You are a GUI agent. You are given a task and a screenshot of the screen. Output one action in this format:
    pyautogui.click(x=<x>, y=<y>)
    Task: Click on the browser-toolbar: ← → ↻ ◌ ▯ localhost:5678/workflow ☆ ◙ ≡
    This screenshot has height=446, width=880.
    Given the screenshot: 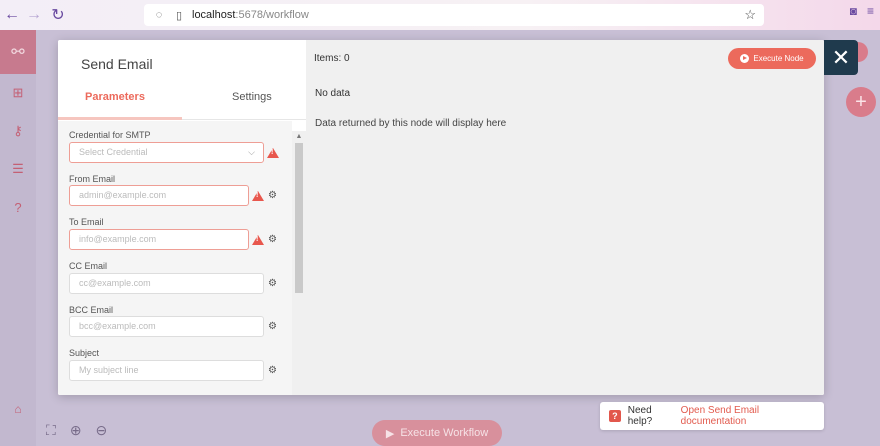 What is the action you would take?
    pyautogui.click(x=440, y=15)
    